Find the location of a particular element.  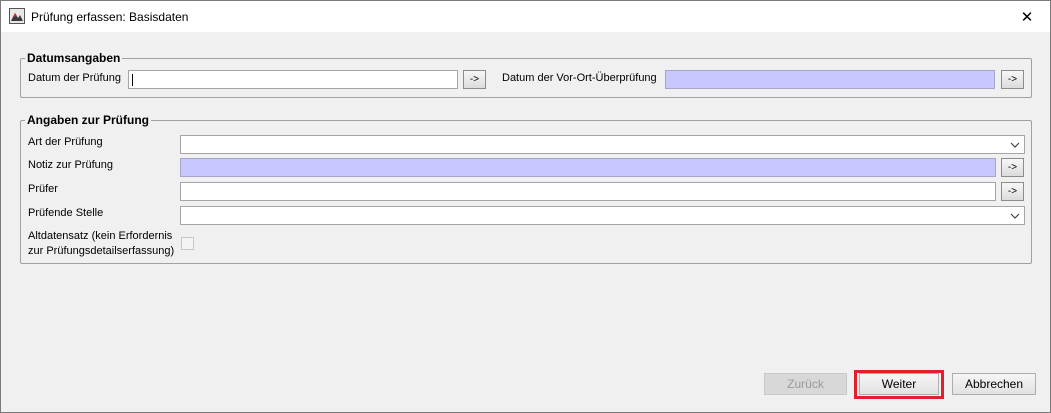

notiz-pruefung-input is located at coordinates (588, 167).